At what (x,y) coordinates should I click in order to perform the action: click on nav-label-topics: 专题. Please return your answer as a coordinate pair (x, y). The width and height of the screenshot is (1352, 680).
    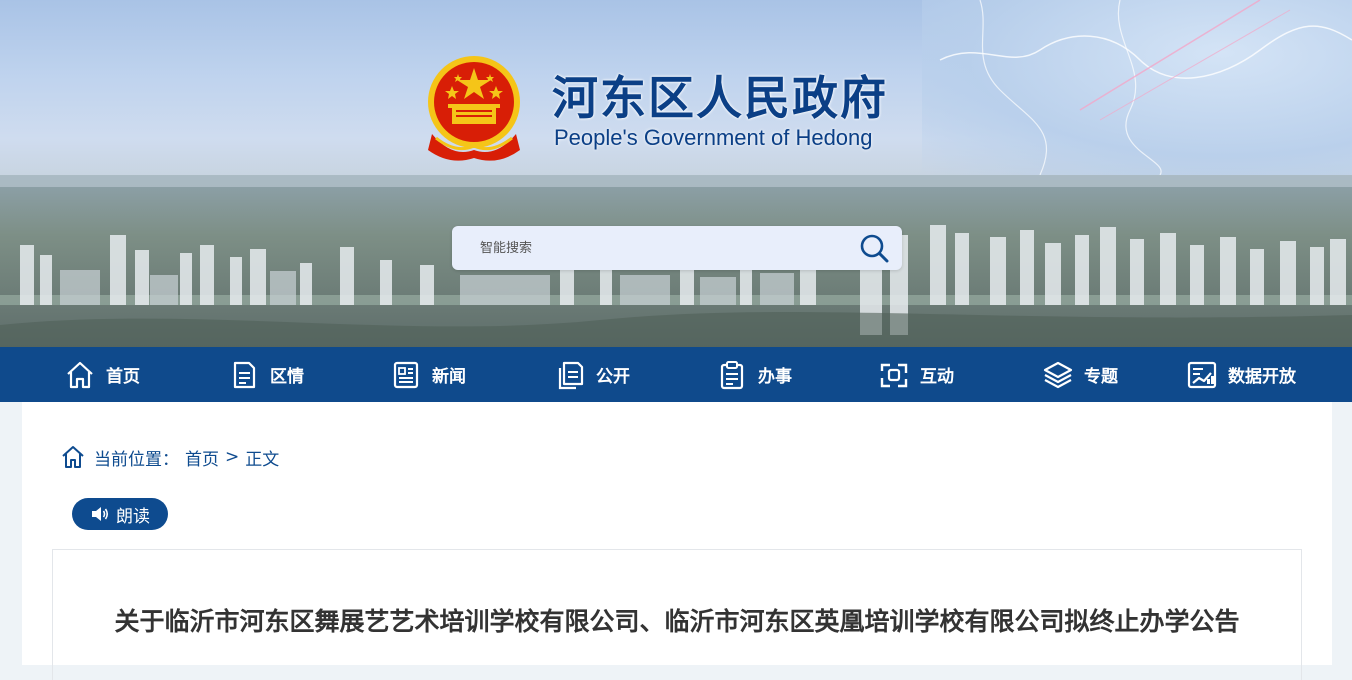
    Looking at the image, I should click on (1101, 377).